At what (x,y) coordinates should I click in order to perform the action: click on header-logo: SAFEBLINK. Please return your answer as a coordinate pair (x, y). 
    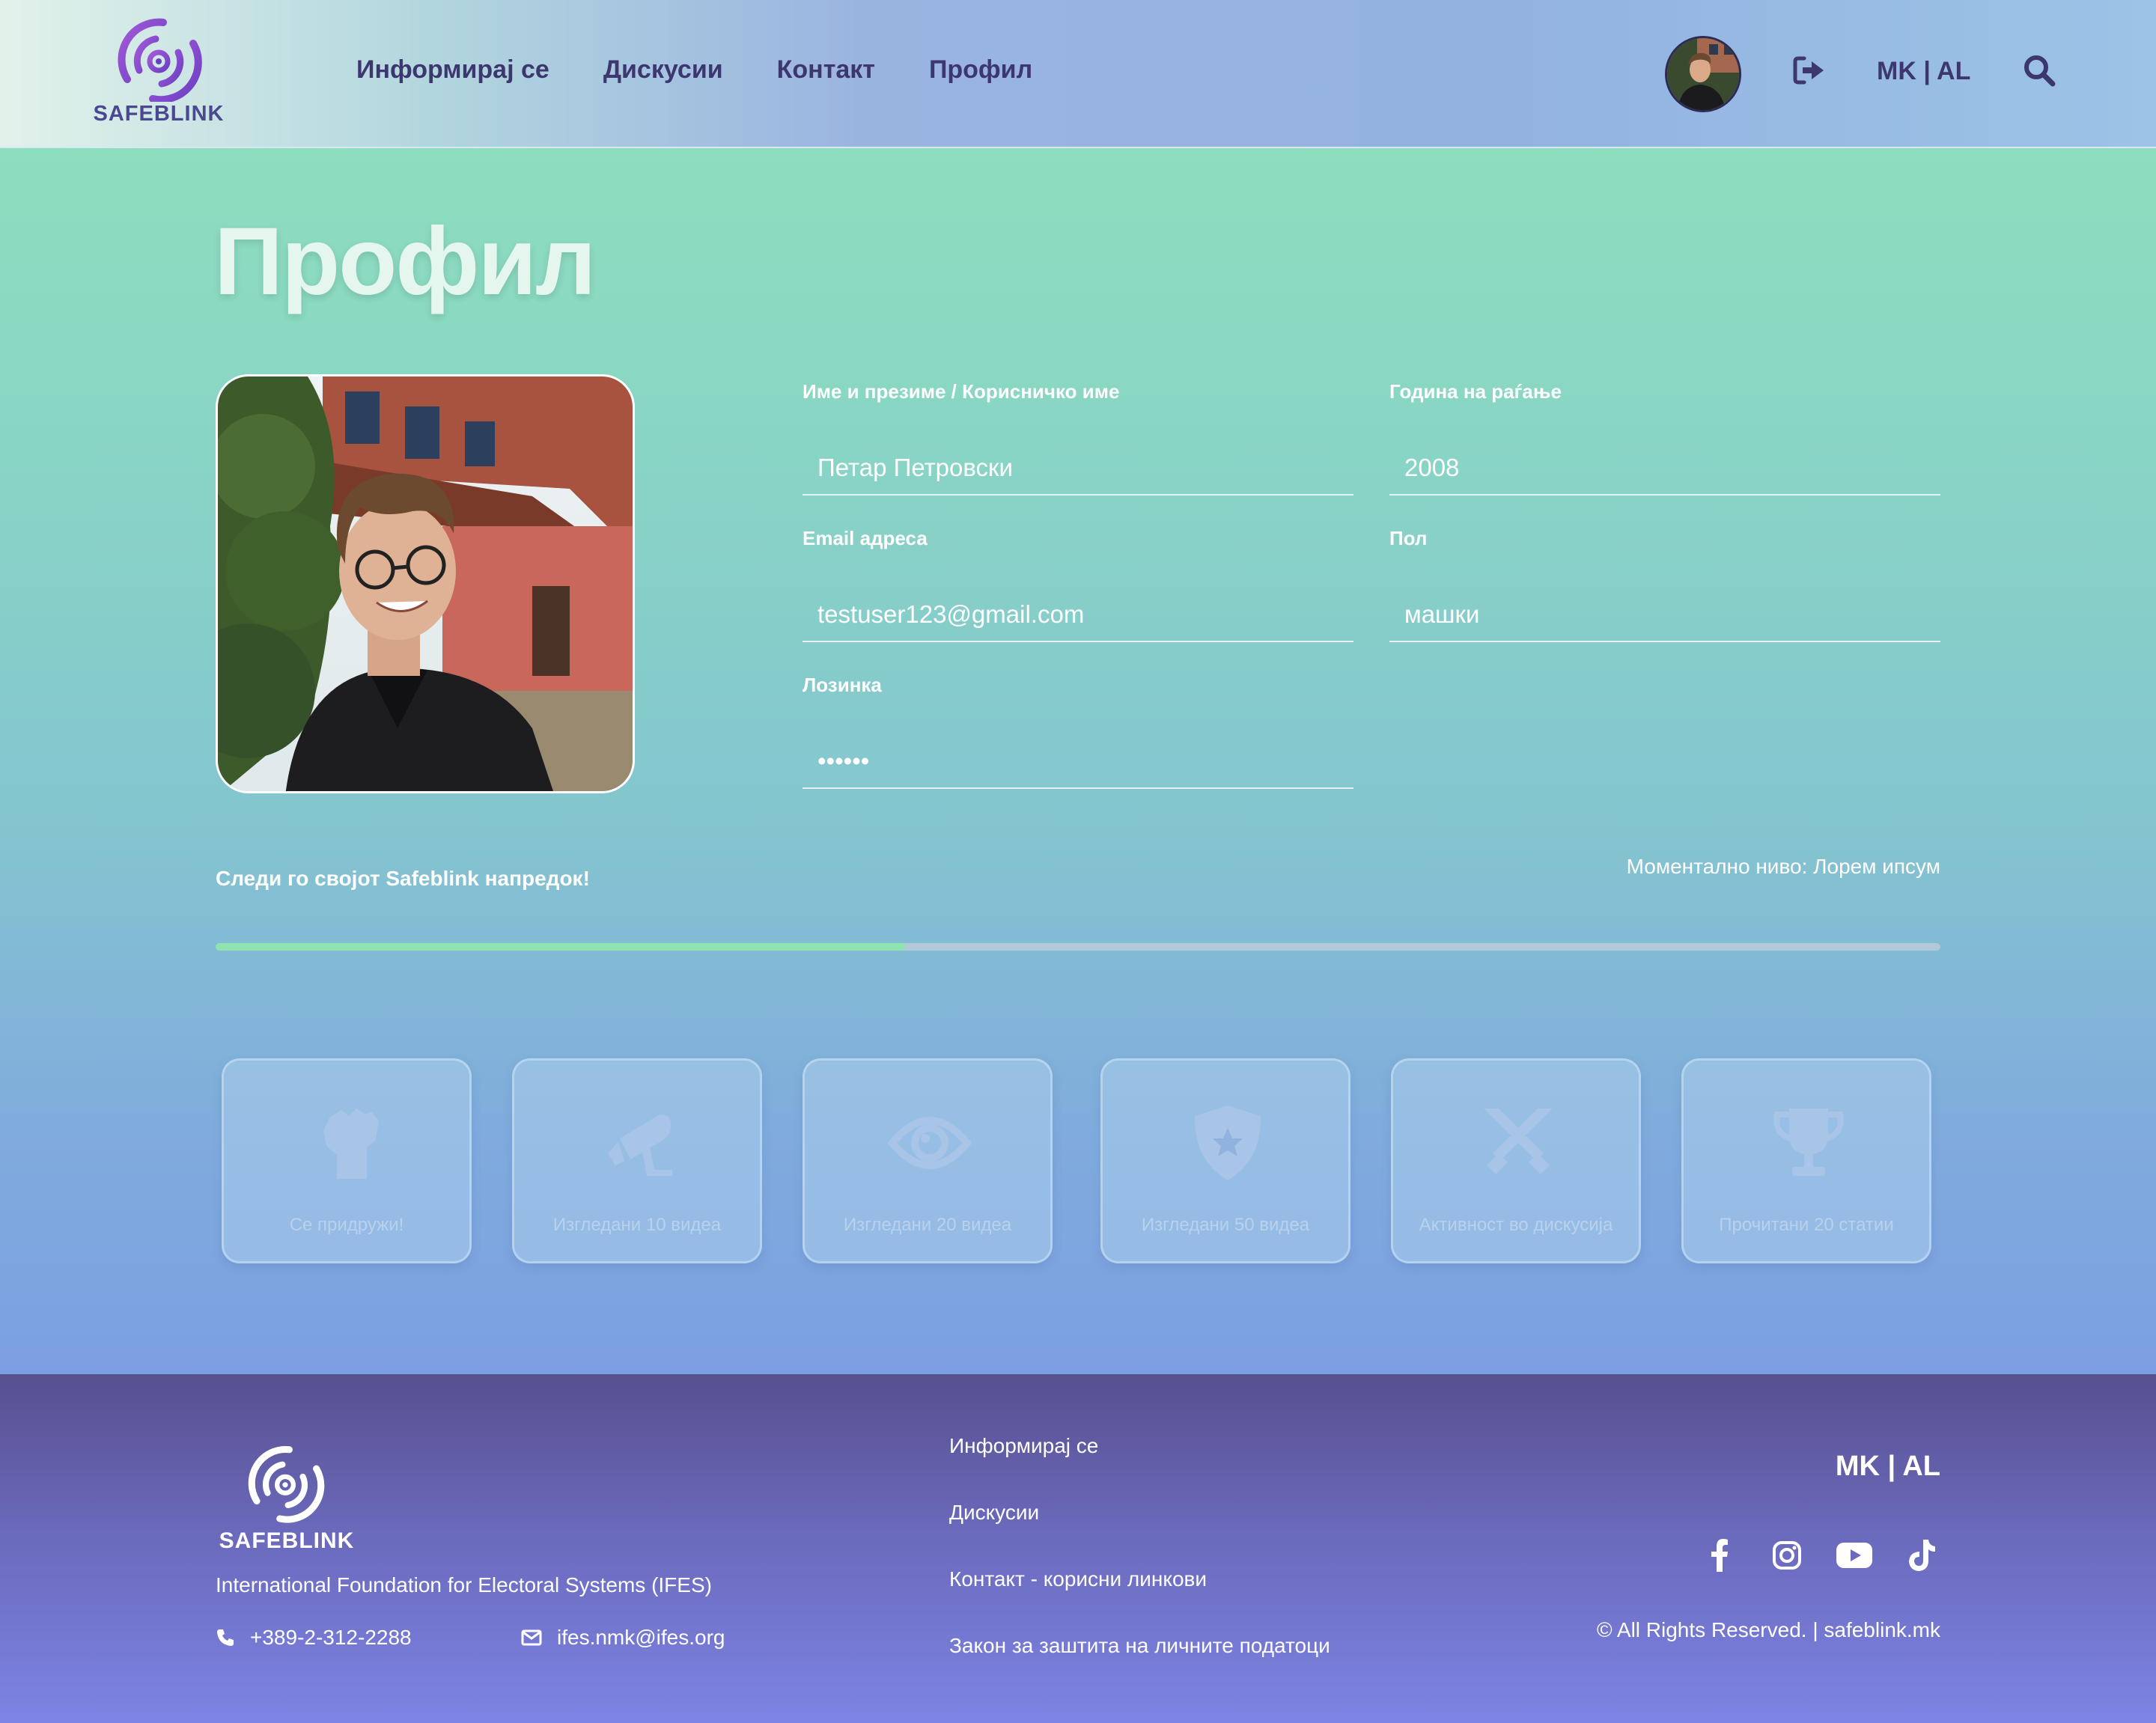
    Looking at the image, I should click on (158, 76).